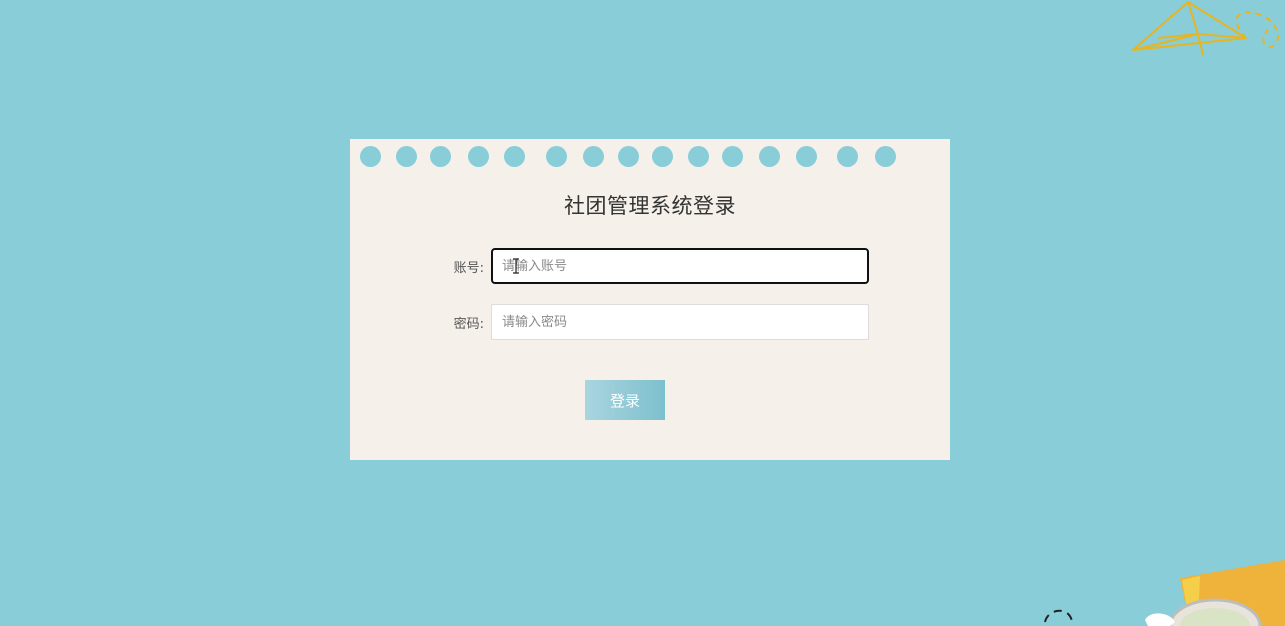 The height and width of the screenshot is (626, 1285). Describe the element at coordinates (468, 268) in the screenshot. I see `account-label: 账号:` at that location.